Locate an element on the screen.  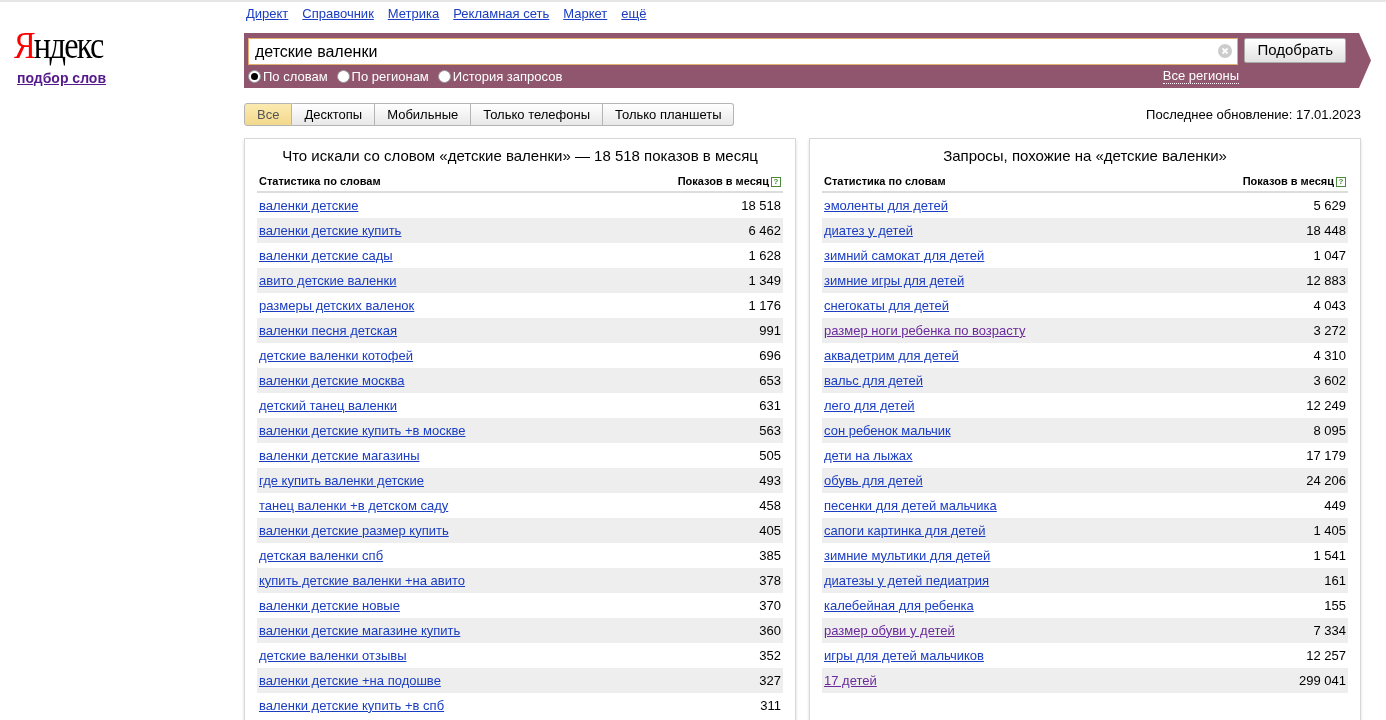
phrase-link: песенки для детей мальчика is located at coordinates (910, 505).